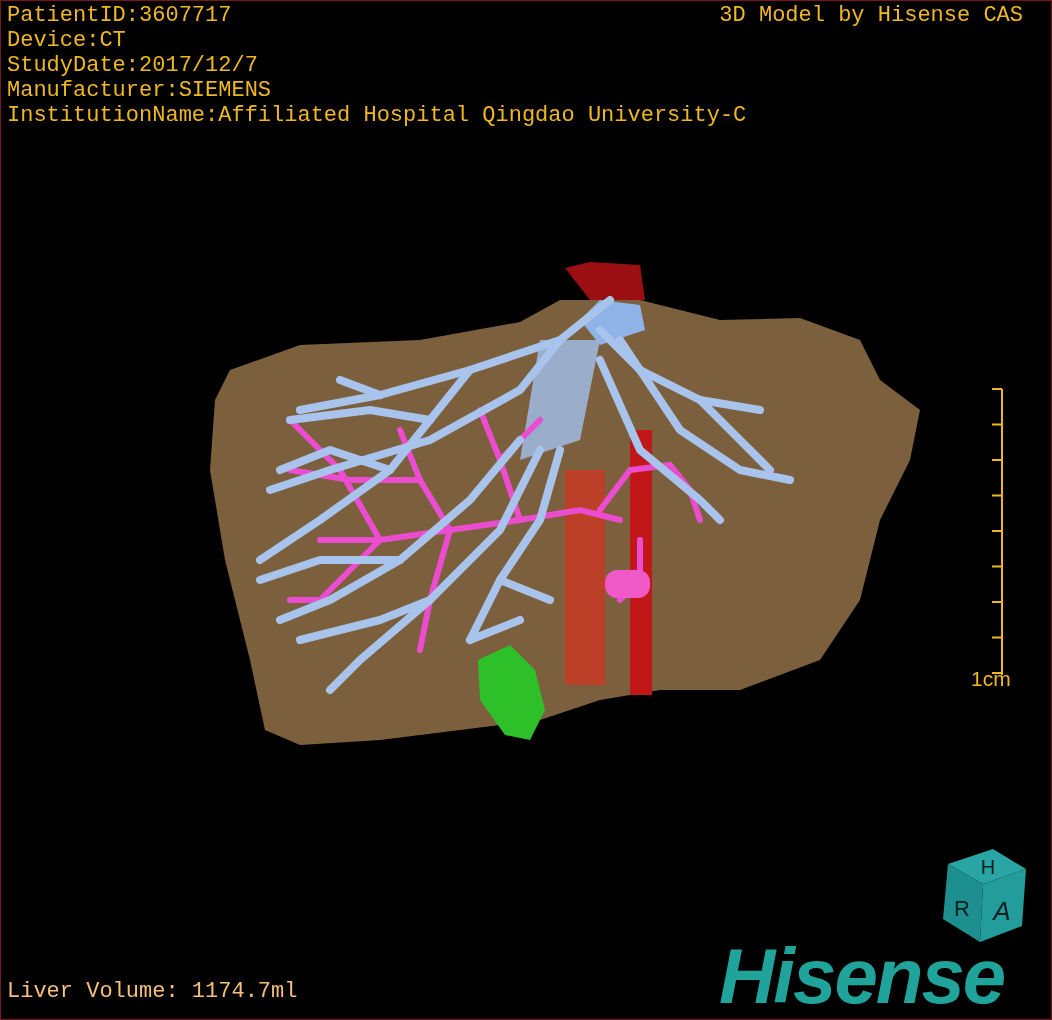  Describe the element at coordinates (132, 65) in the screenshot. I see `info-text: StudyDate:2017/12/7` at that location.